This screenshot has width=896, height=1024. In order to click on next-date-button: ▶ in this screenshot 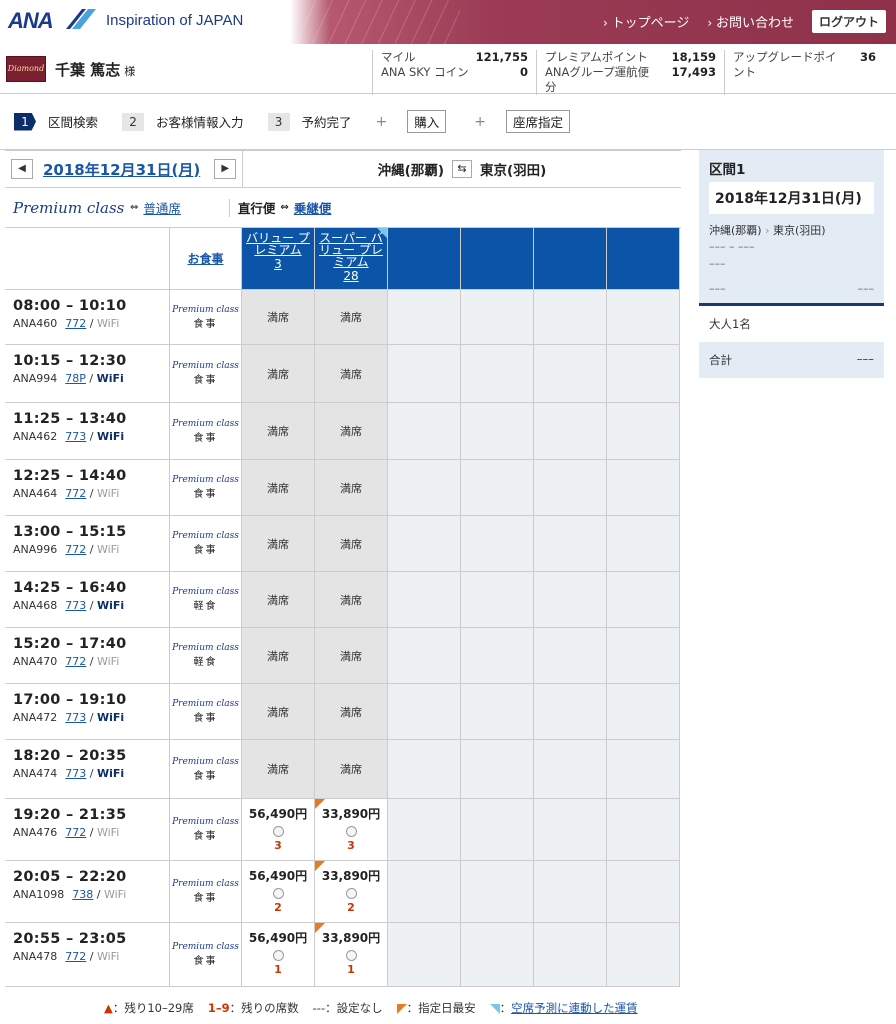, I will do `click(225, 169)`.